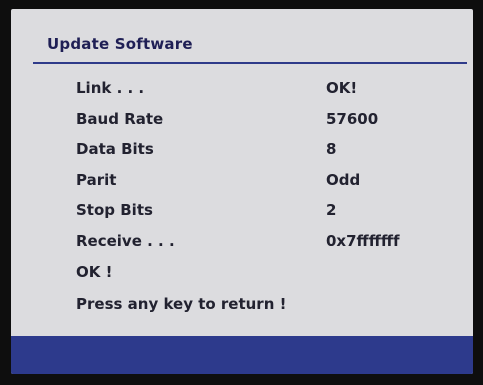 This screenshot has width=483, height=385. I want to click on row-baud-rate: Baud Rate 57600, so click(266, 125).